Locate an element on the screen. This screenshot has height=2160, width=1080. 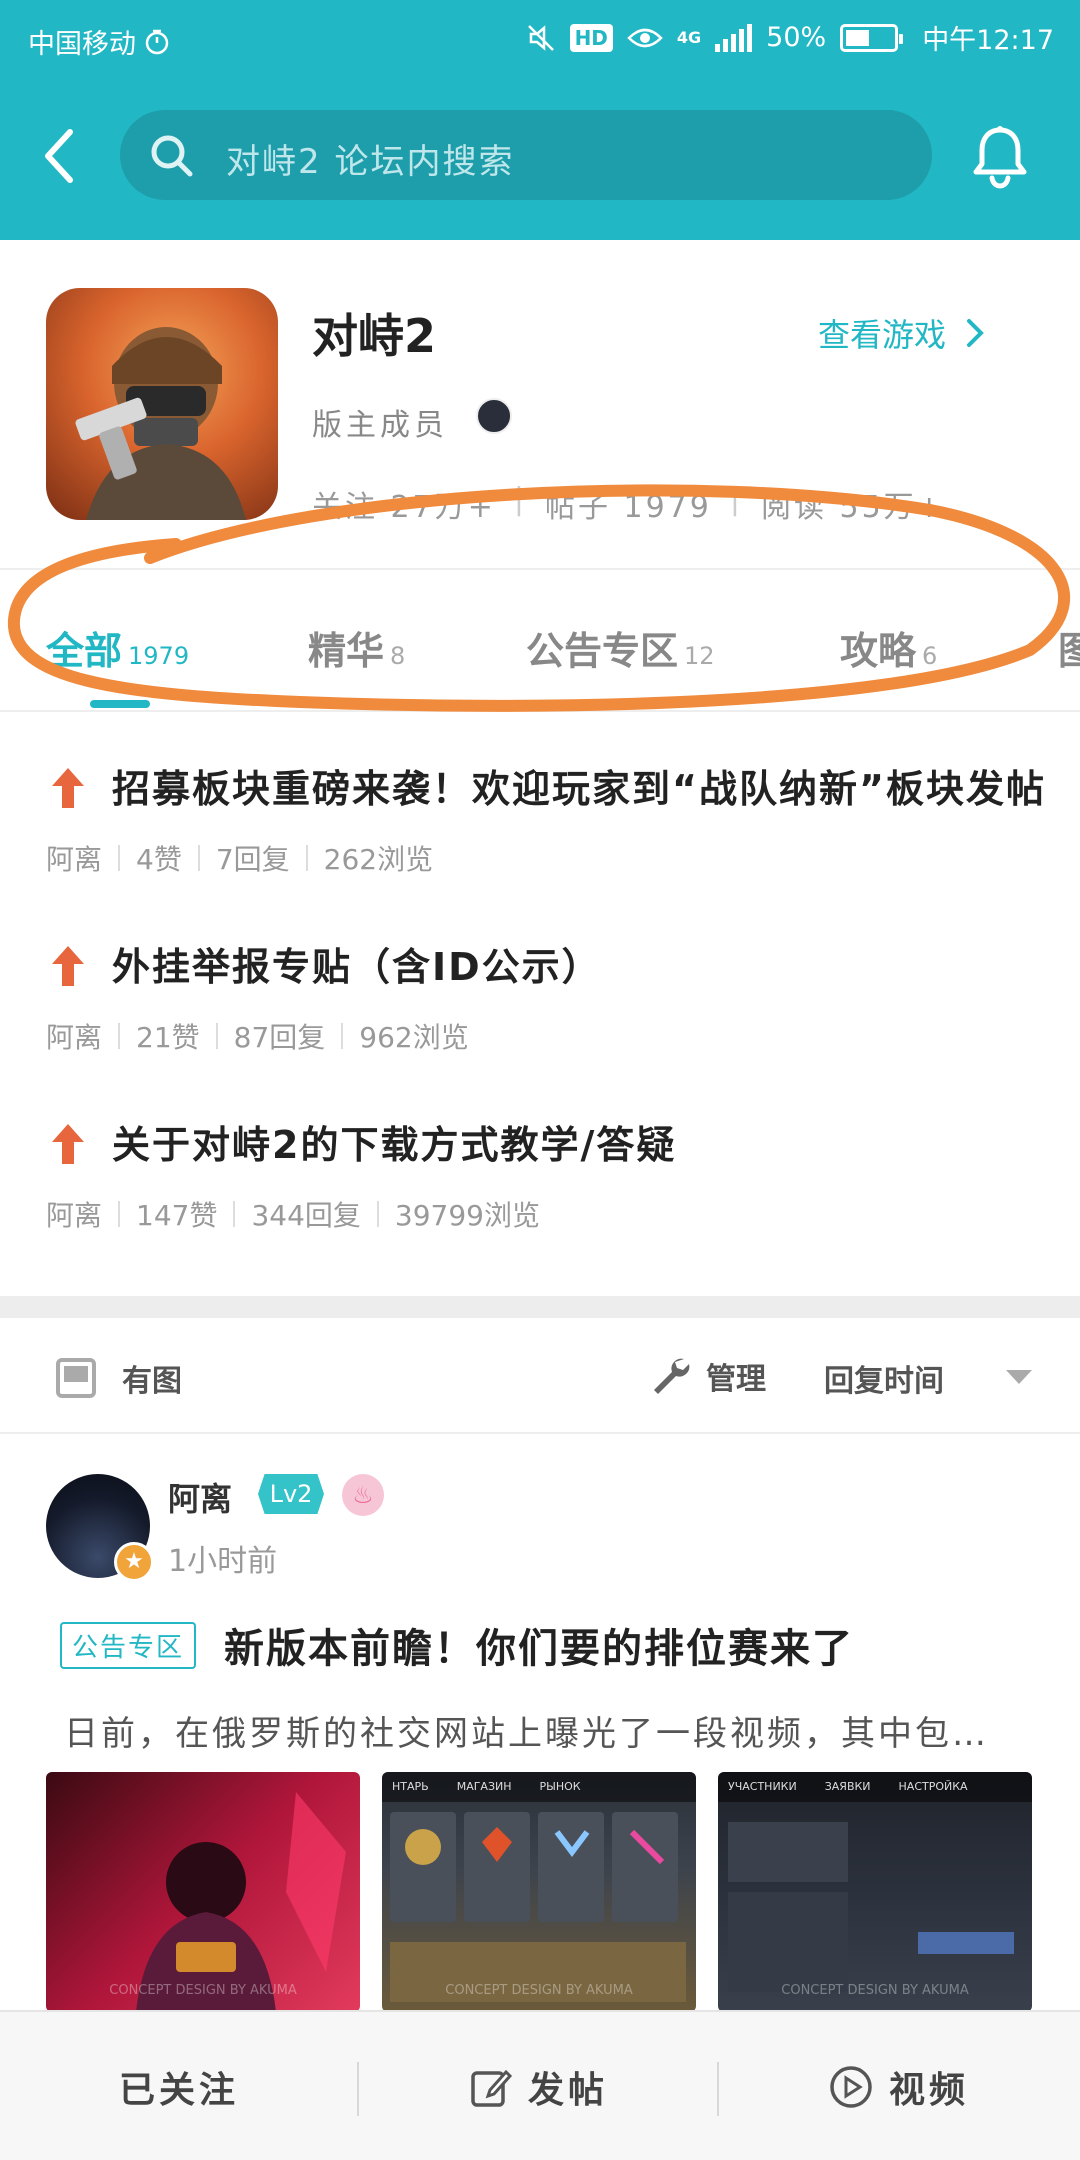
bell-icon is located at coordinates (1000, 157).